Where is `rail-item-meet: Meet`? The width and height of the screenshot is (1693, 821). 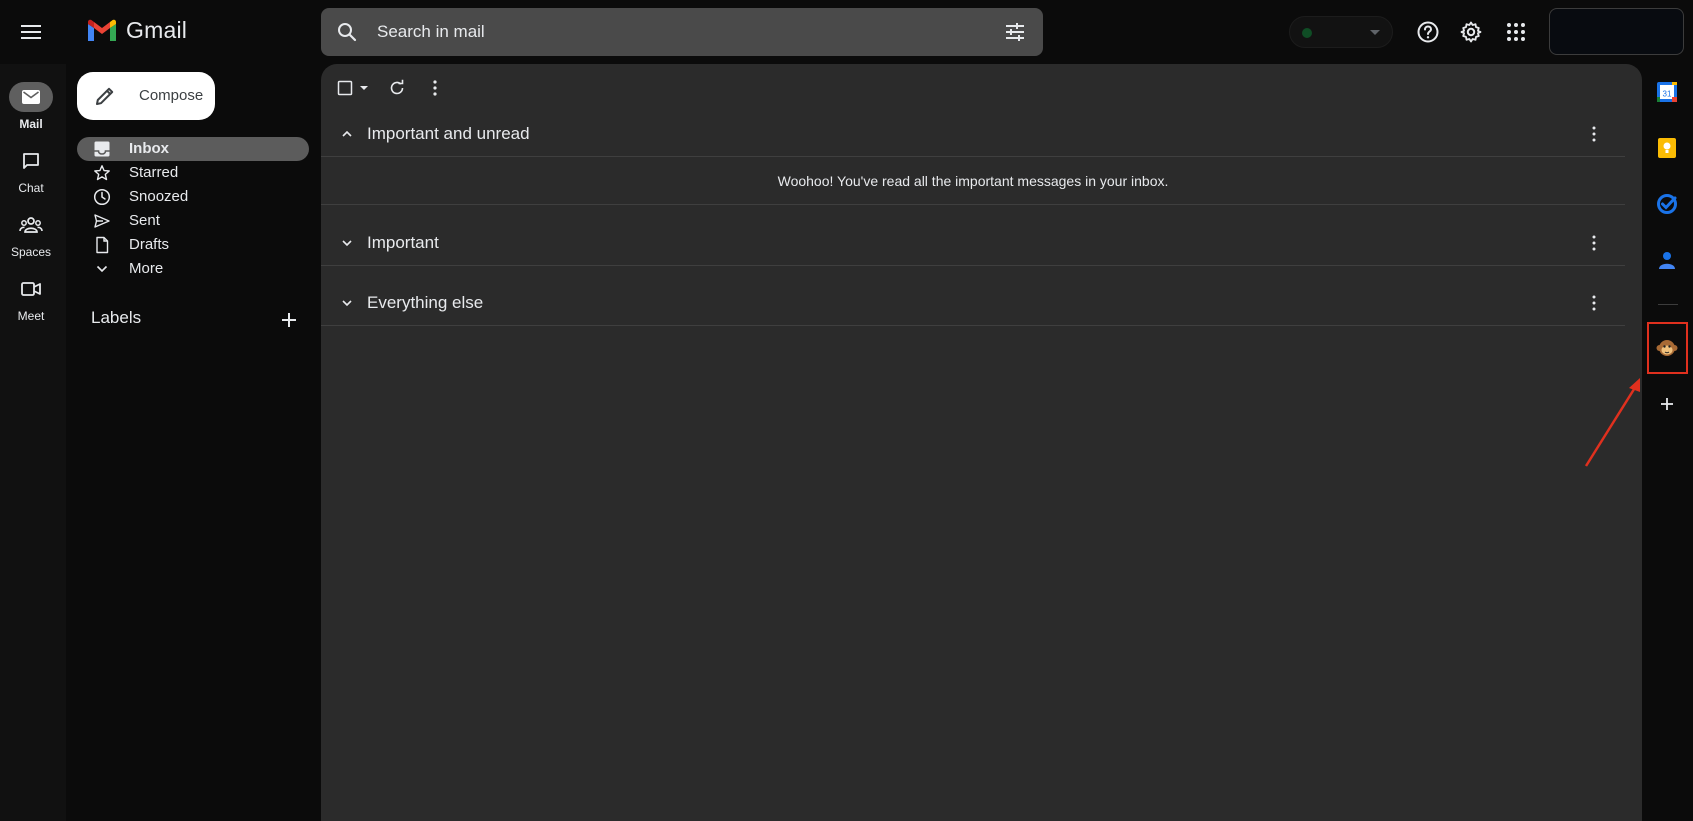
rail-item-meet: Meet is located at coordinates (31, 298).